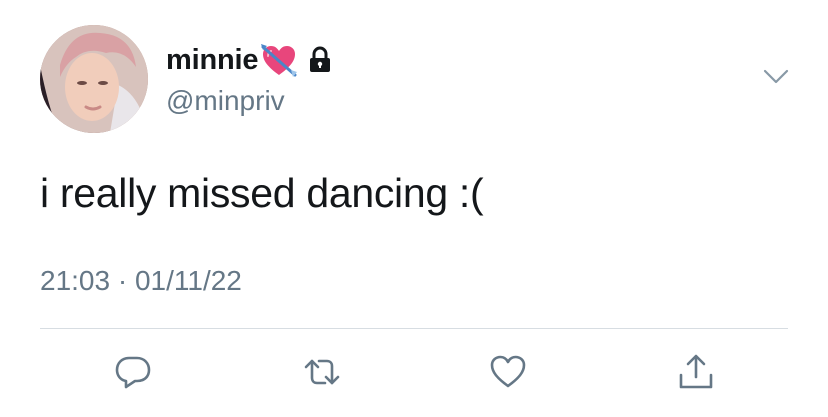 The height and width of the screenshot is (417, 828). Describe the element at coordinates (188, 280) in the screenshot. I see `tweet-date: 01/11/22` at that location.